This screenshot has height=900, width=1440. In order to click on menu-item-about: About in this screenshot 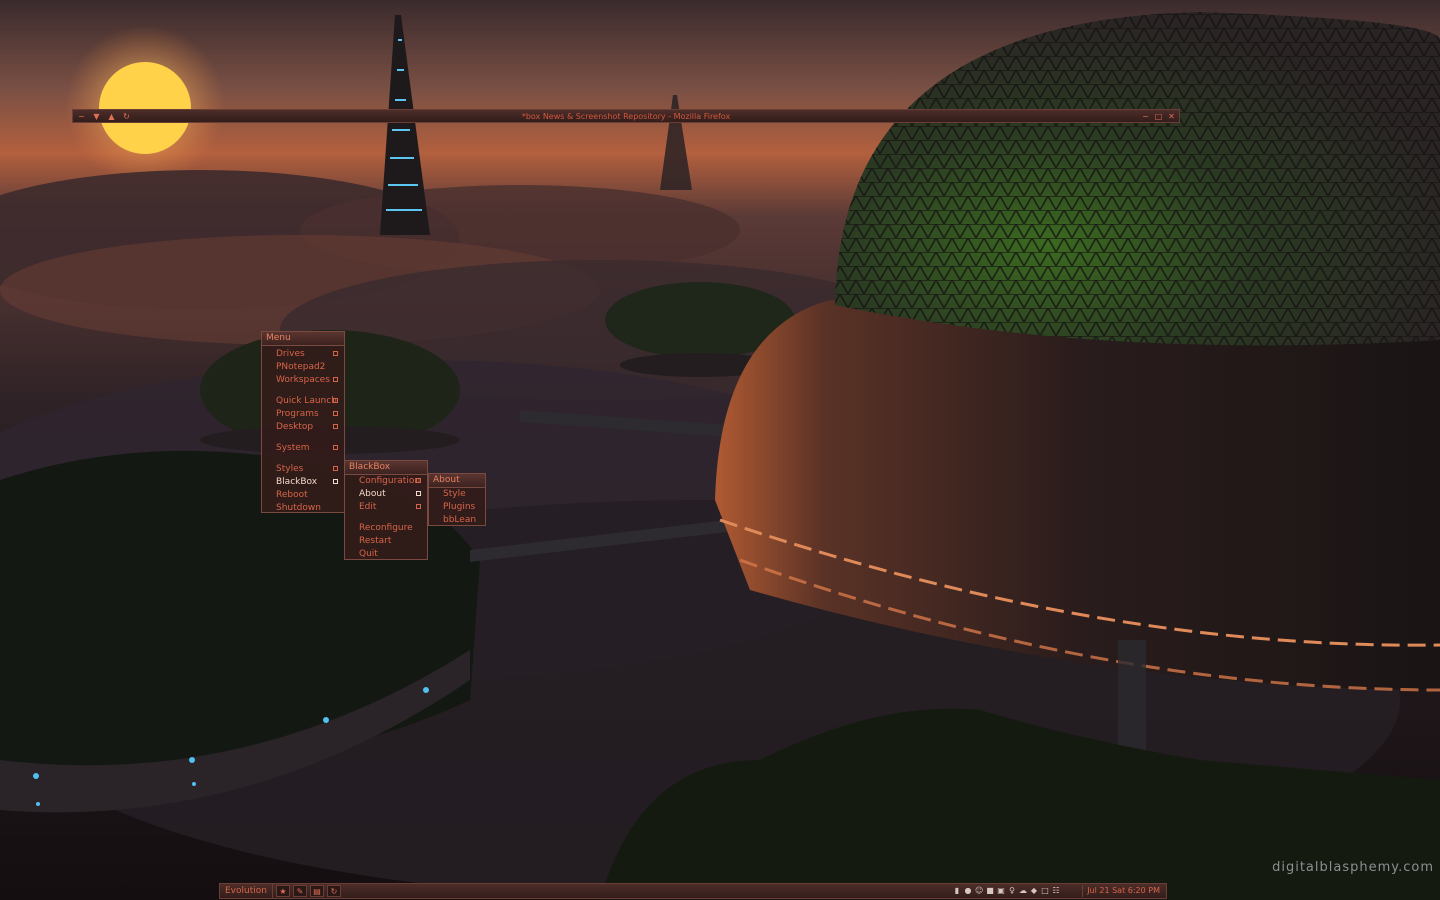, I will do `click(386, 494)`.